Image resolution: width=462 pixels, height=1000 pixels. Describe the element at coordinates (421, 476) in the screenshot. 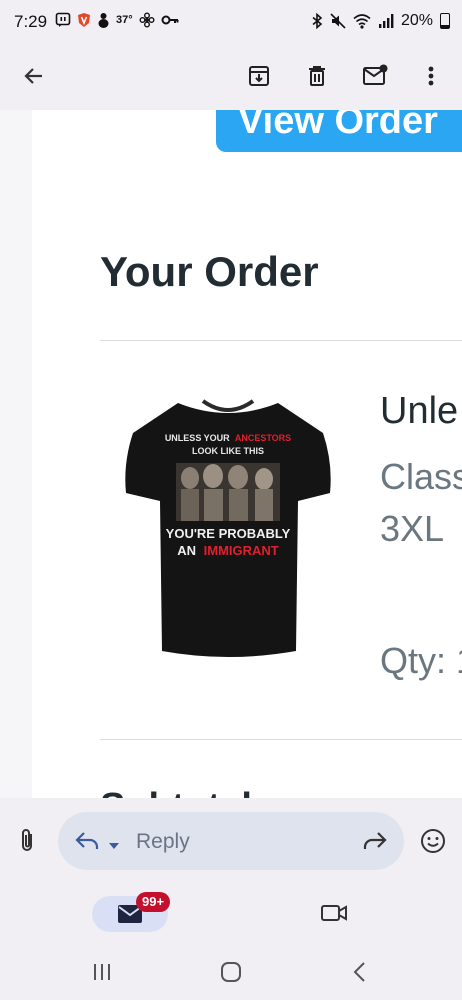

I see `product-variant: Class` at that location.